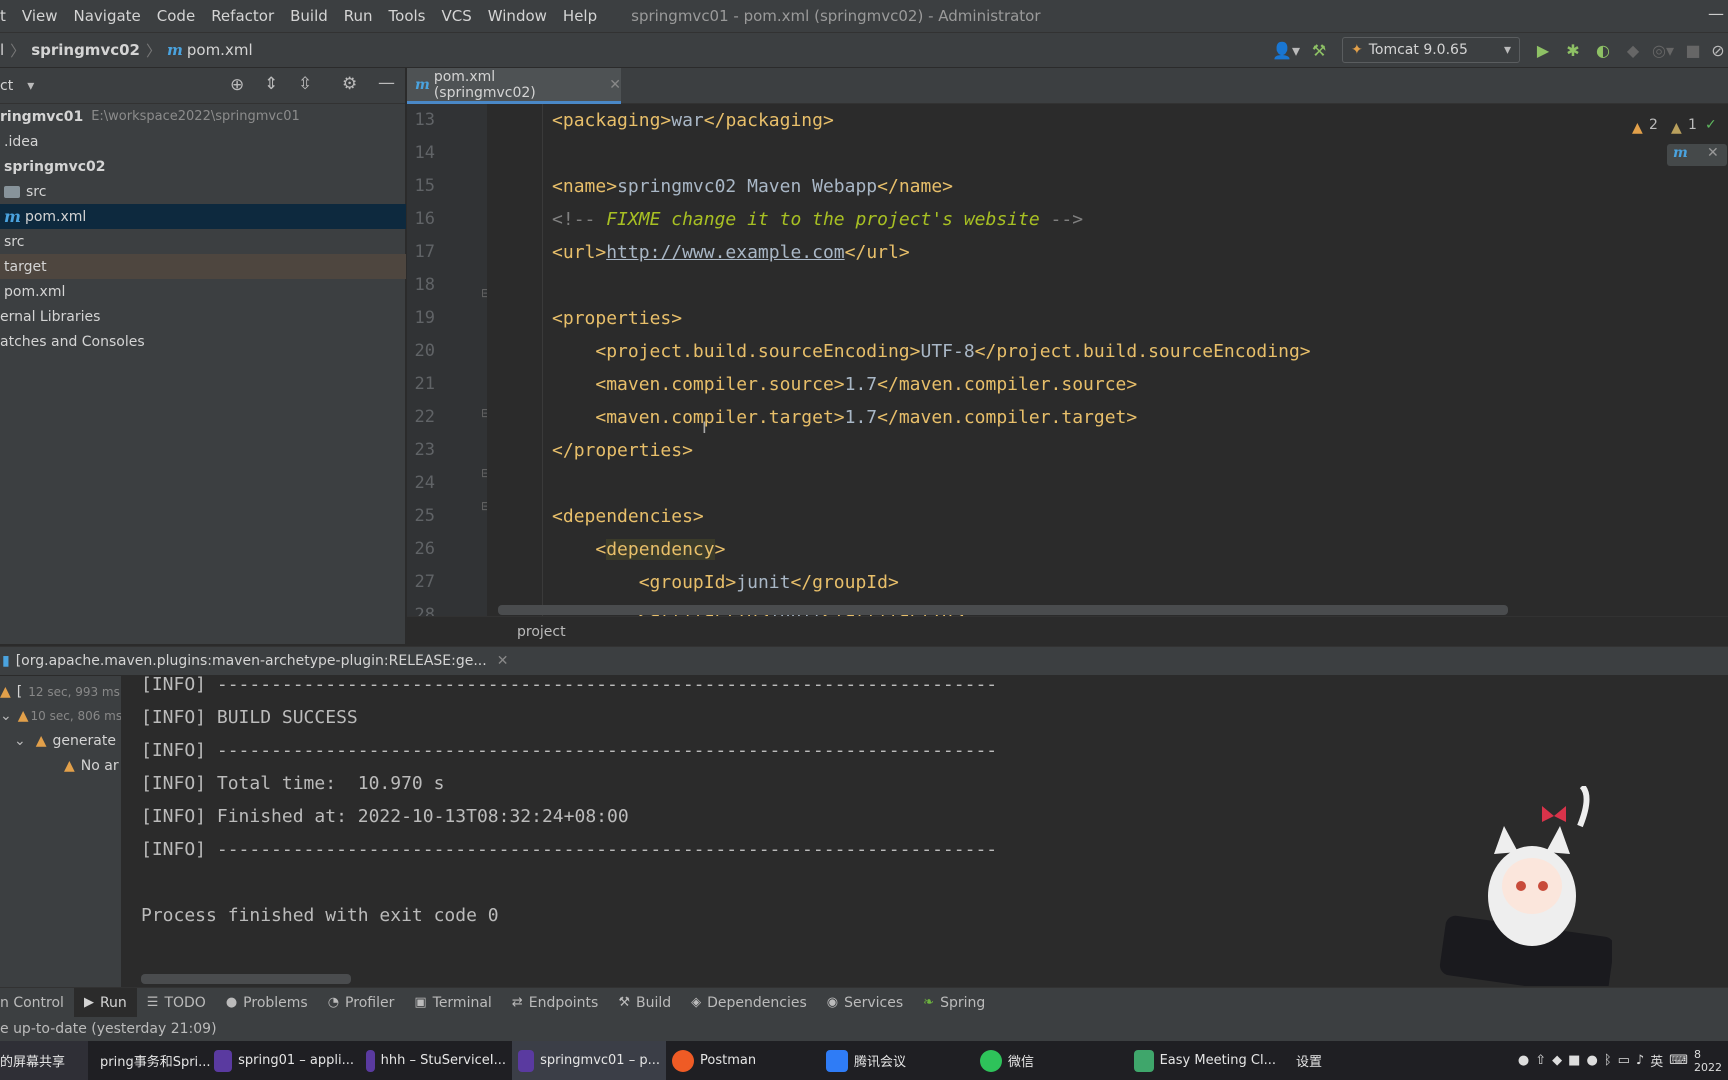 This screenshot has width=1728, height=1080. I want to click on tree-item-external-libraries: ernal Libraries, so click(203, 316).